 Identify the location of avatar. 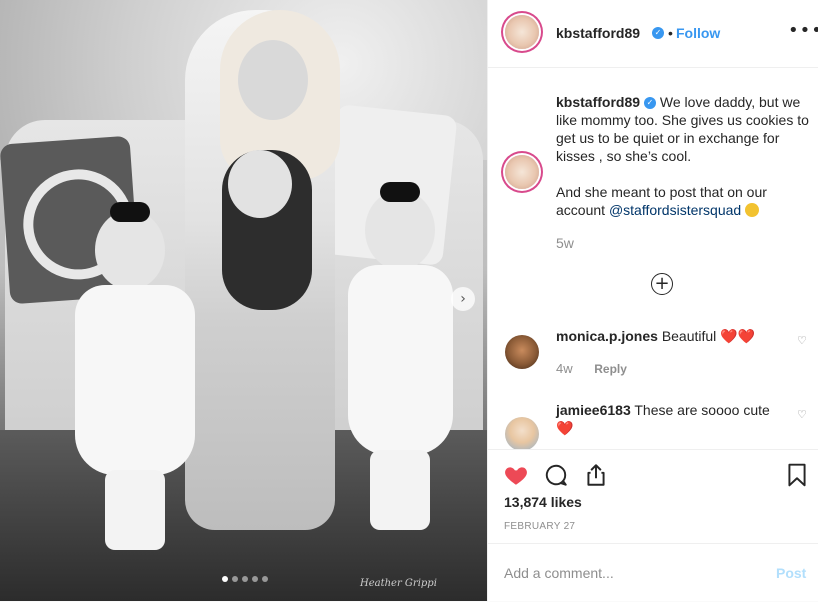
(522, 32).